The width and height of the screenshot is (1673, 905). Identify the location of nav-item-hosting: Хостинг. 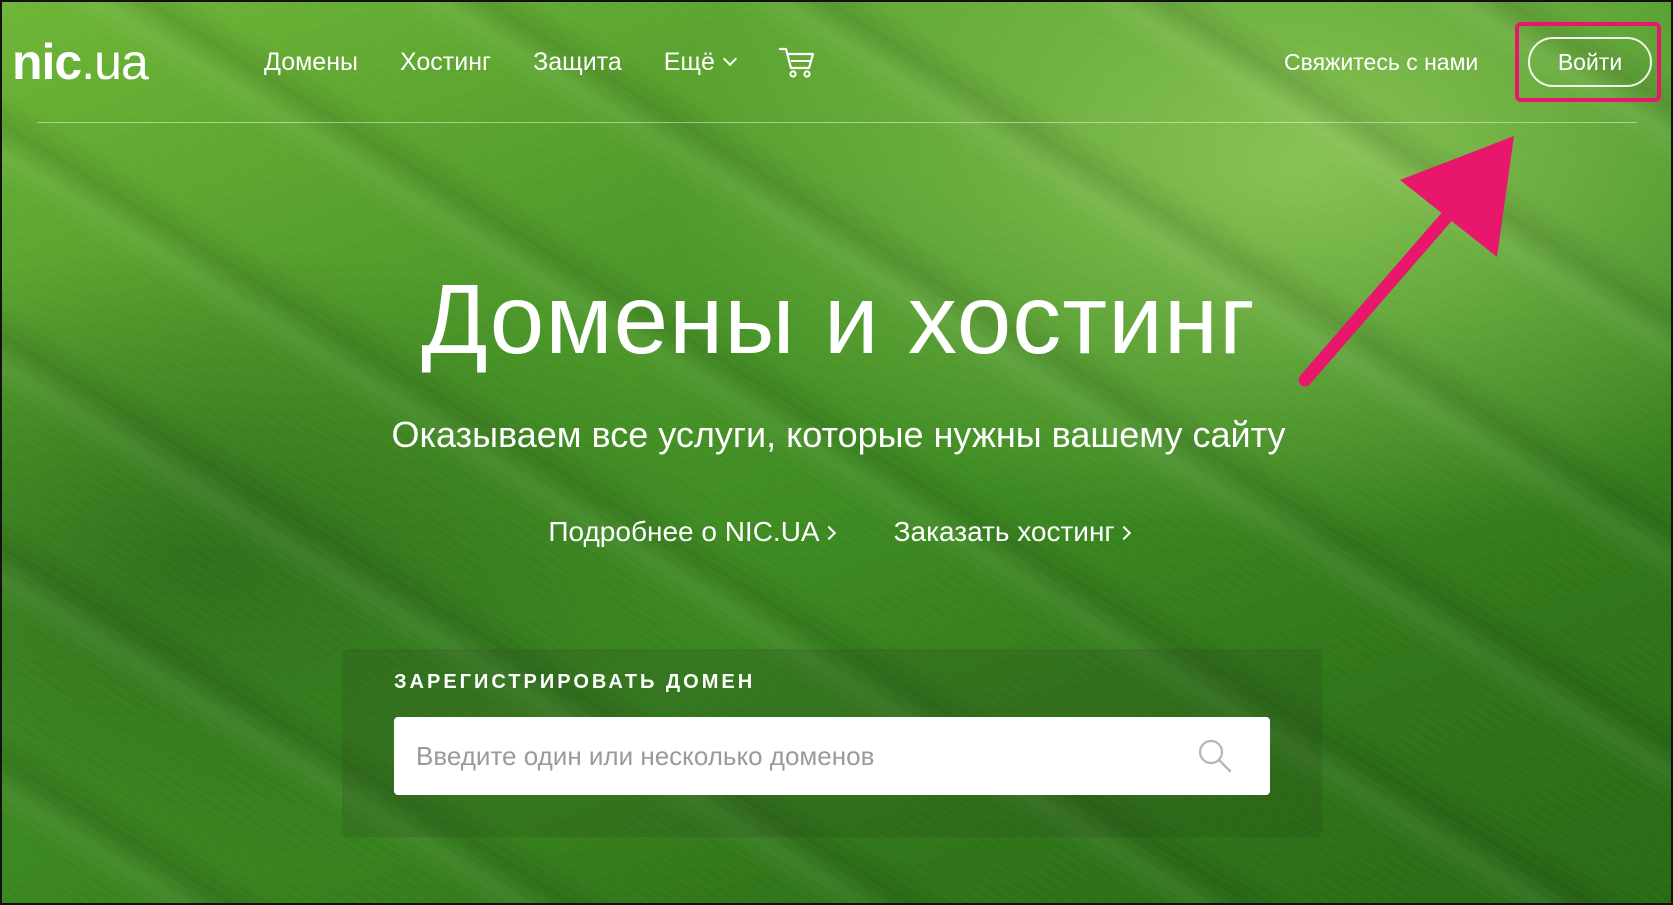
(445, 62).